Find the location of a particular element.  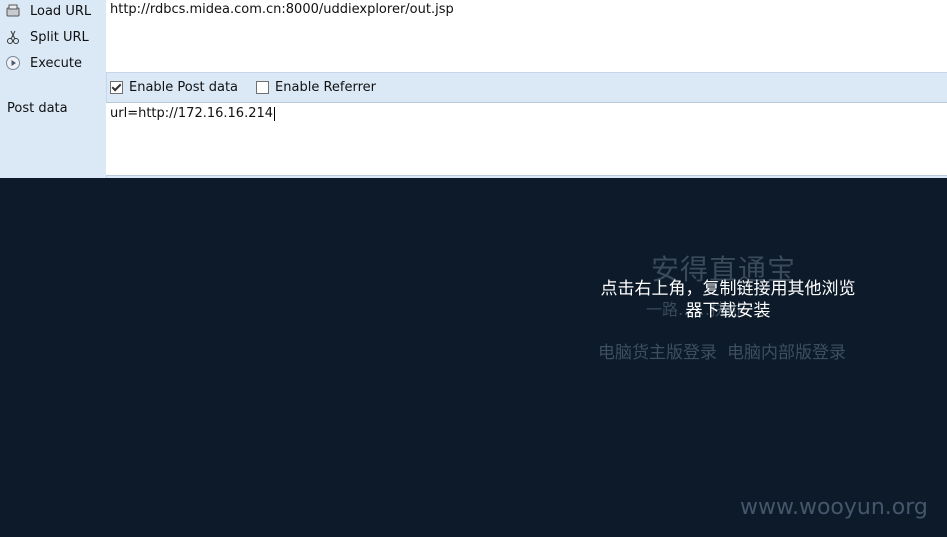

overlay-message: 点击右上角，复制链接用其他浏览器下载安装 is located at coordinates (728, 300).